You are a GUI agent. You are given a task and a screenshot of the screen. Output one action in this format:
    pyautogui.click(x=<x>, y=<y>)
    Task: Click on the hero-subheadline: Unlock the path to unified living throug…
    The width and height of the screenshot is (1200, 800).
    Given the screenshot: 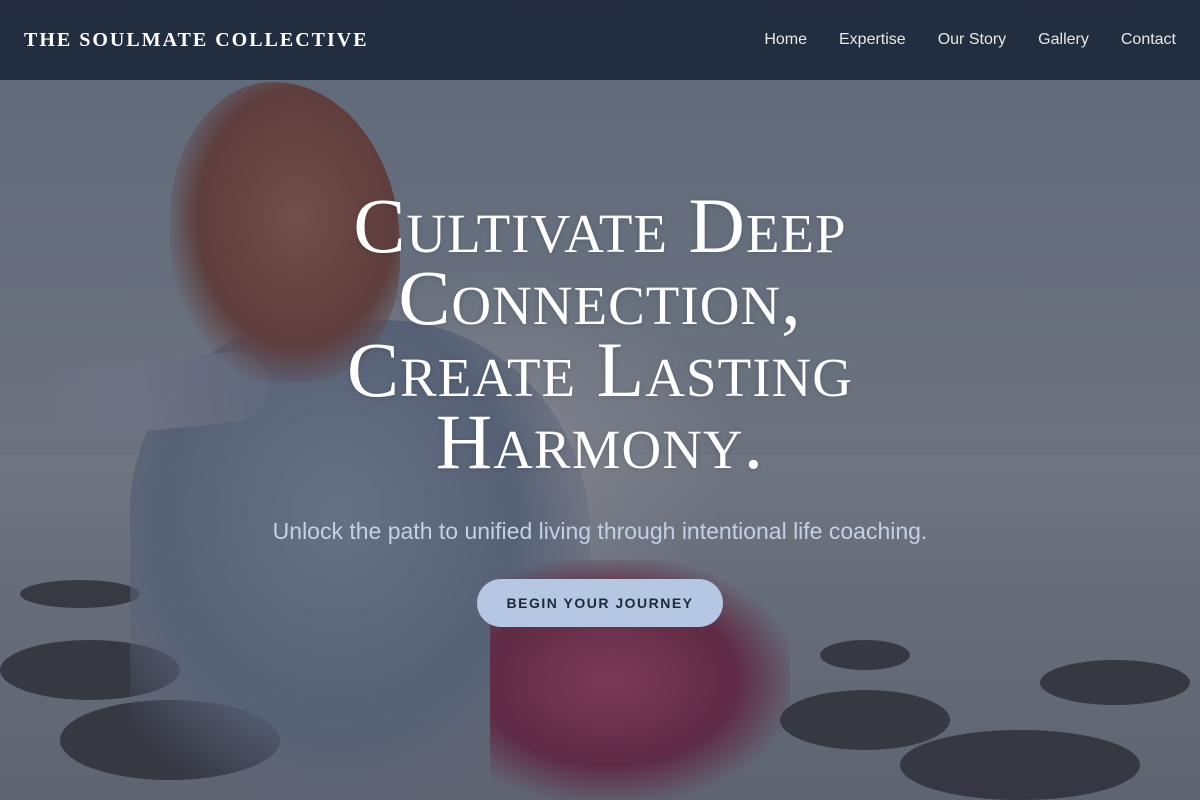 What is the action you would take?
    pyautogui.click(x=600, y=531)
    